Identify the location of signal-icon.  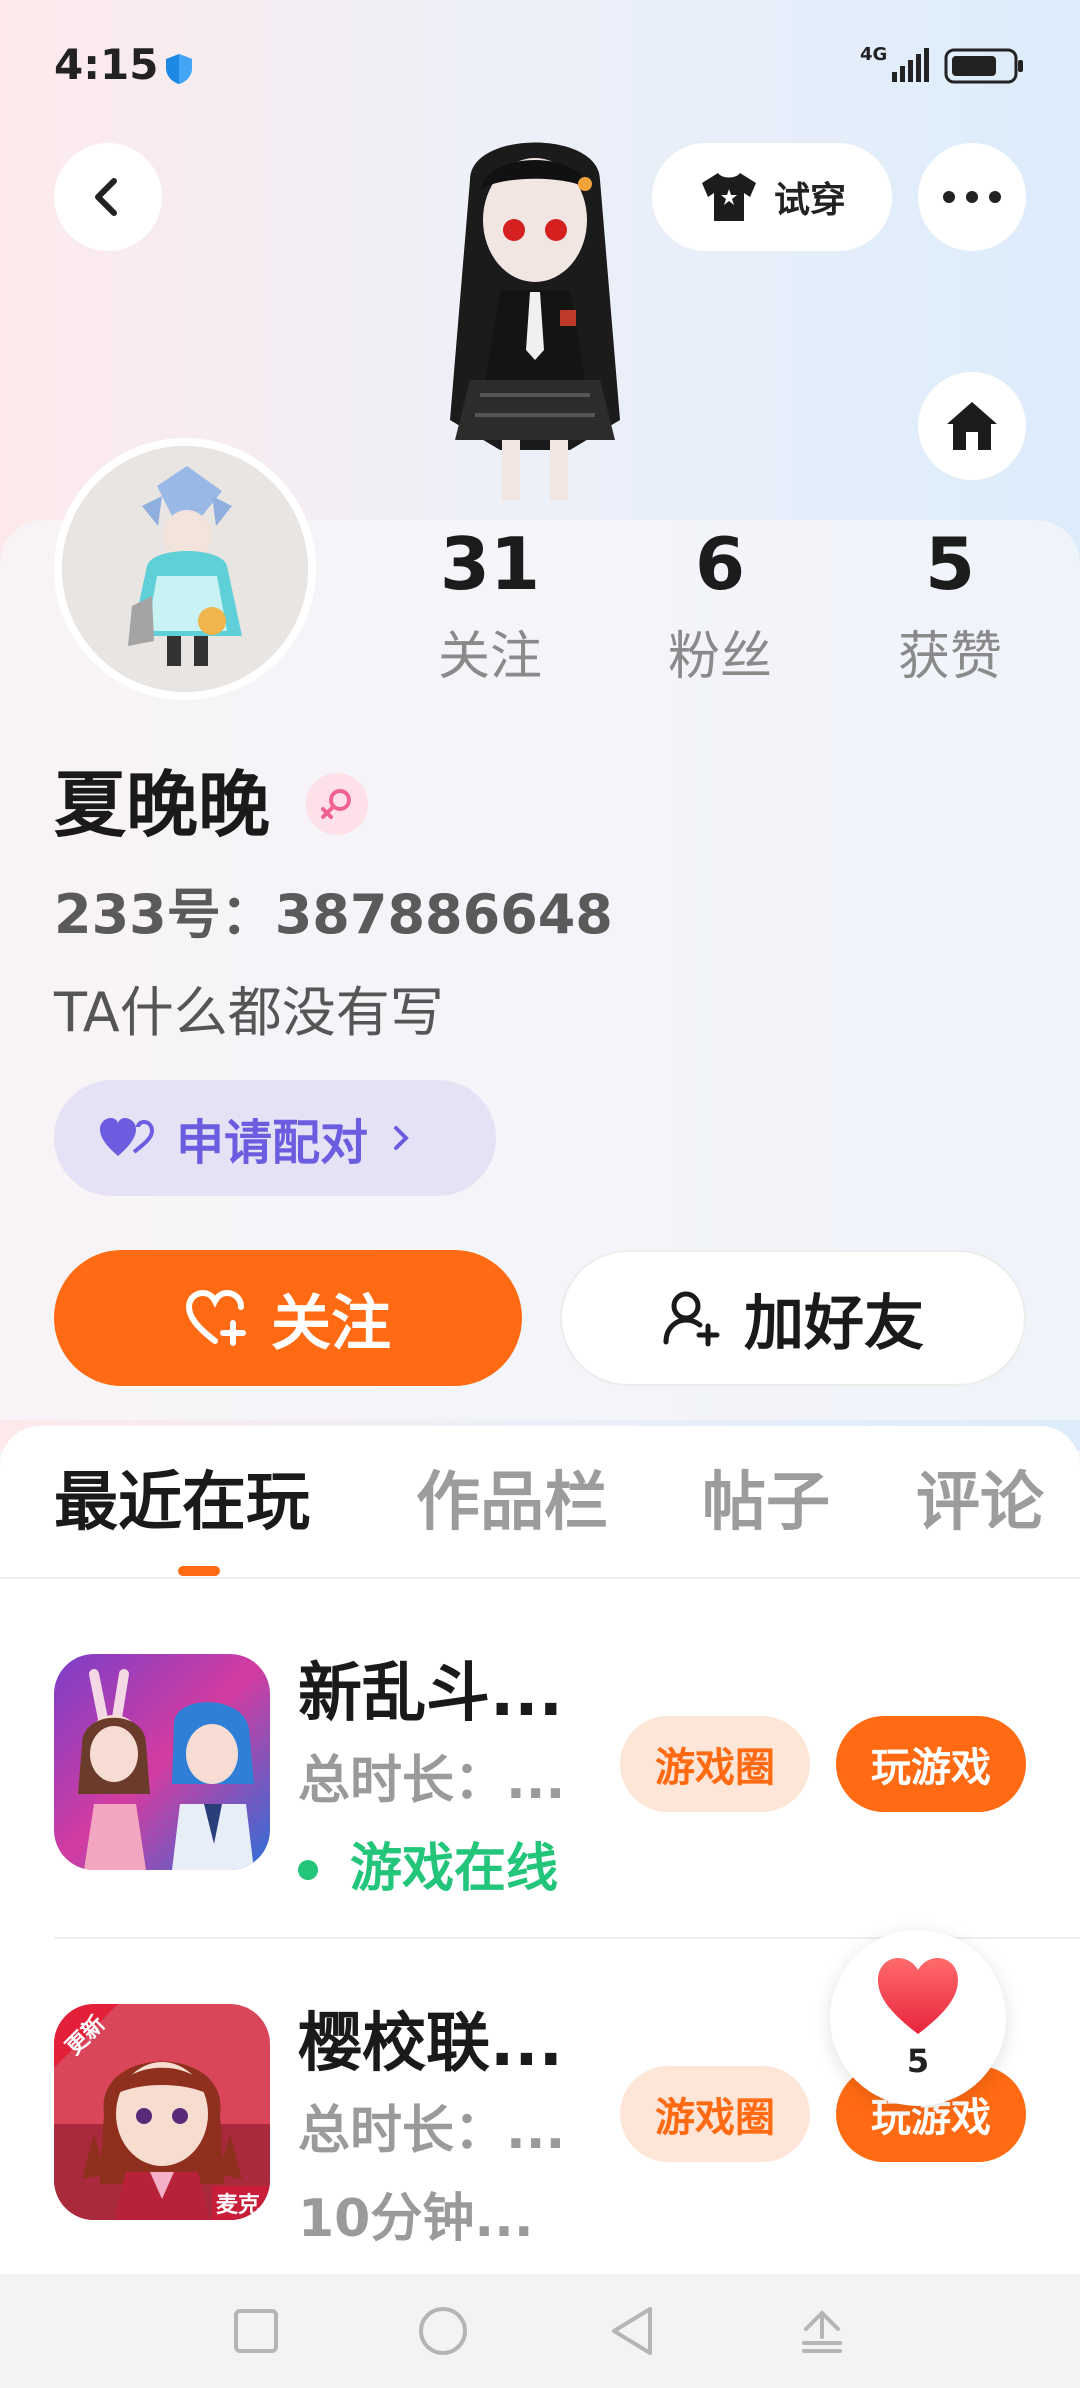
(910, 65).